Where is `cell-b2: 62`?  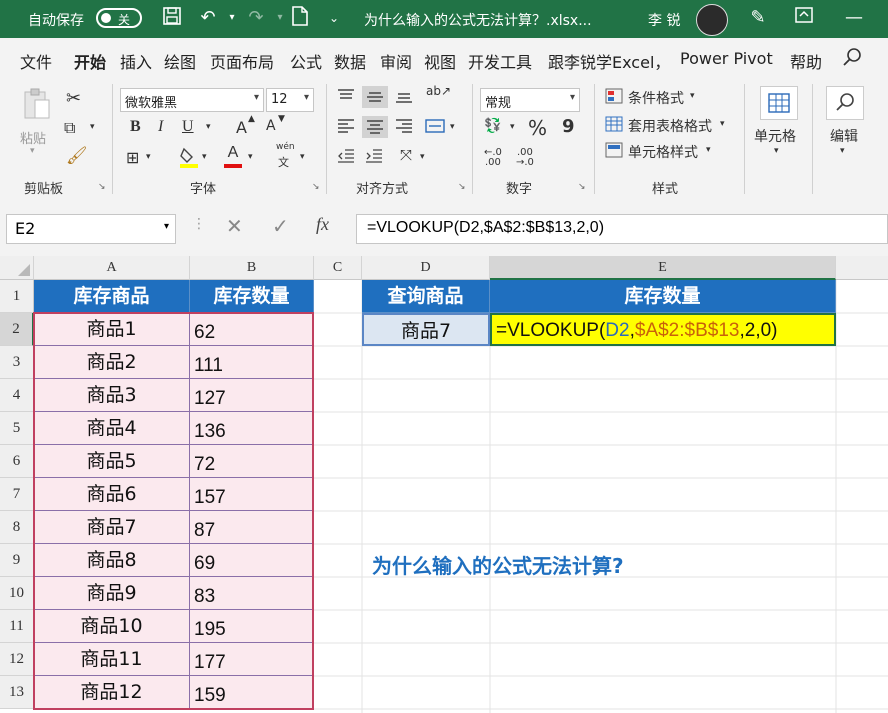 cell-b2: 62 is located at coordinates (252, 329).